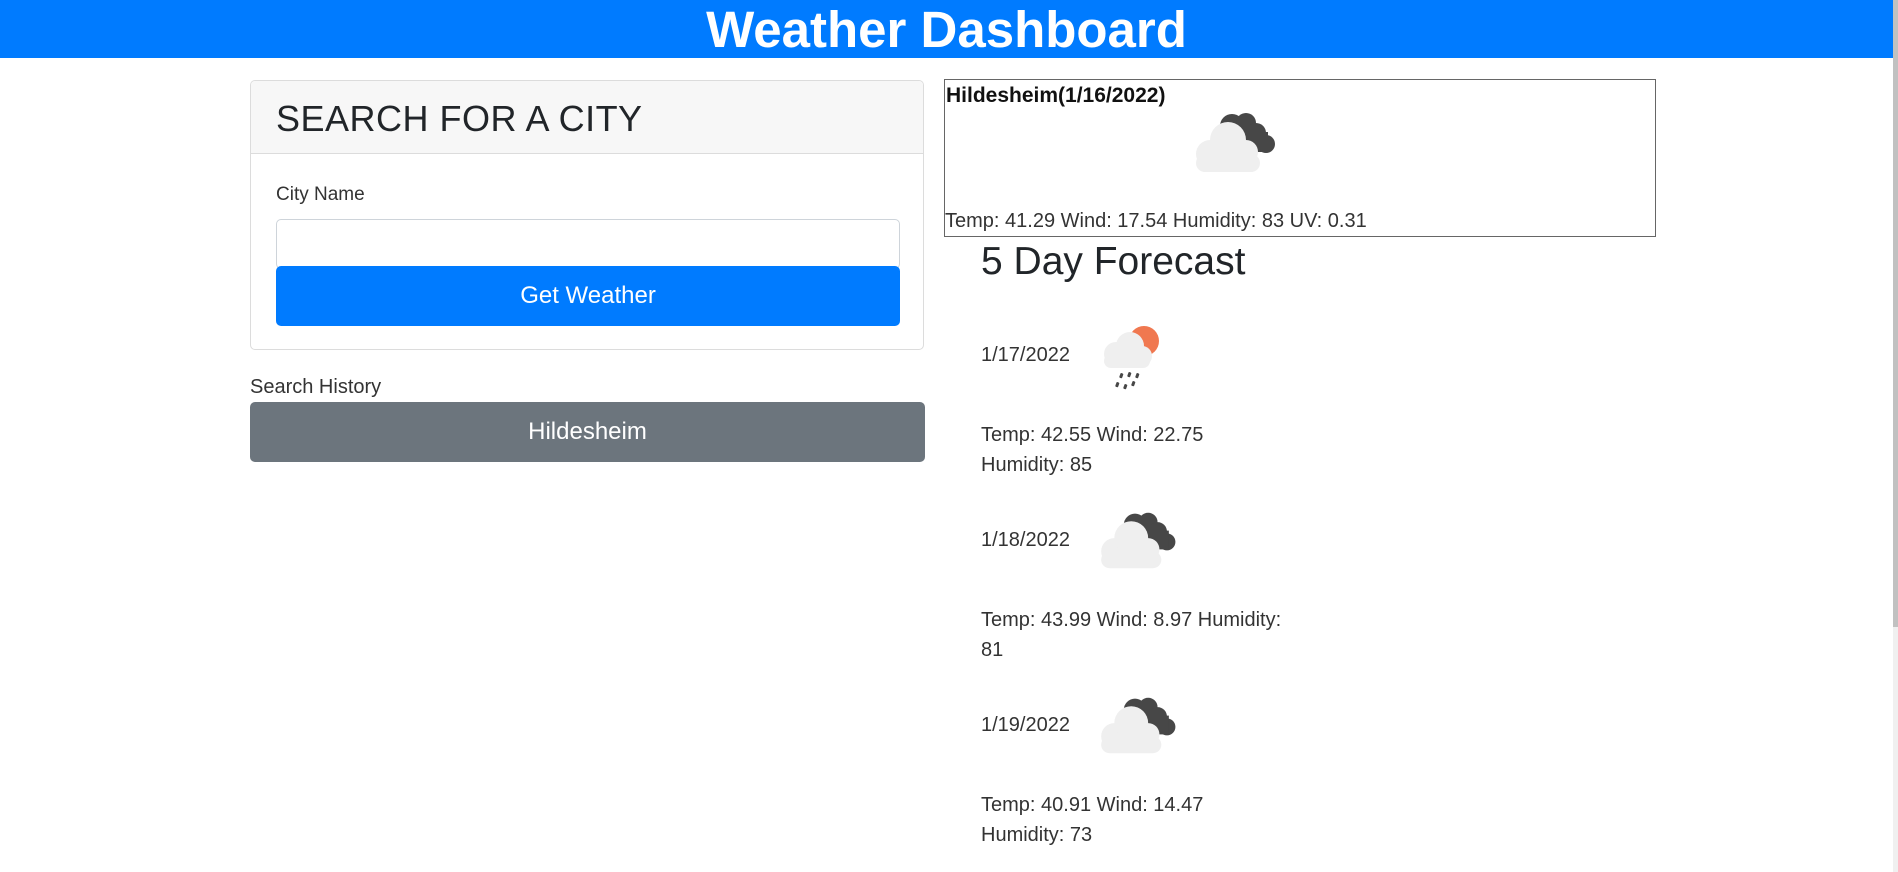 The image size is (1898, 872). Describe the element at coordinates (1025, 540) in the screenshot. I see `forecast-date: 1/18/2022` at that location.